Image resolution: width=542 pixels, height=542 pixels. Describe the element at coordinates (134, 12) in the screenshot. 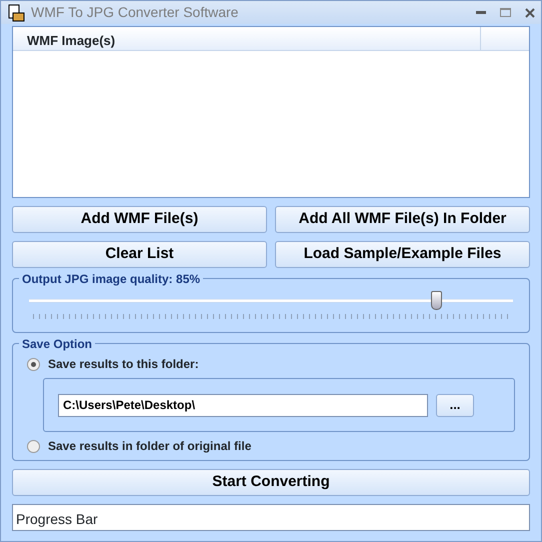

I see `window-title: WMF To JPG Converter Software` at that location.